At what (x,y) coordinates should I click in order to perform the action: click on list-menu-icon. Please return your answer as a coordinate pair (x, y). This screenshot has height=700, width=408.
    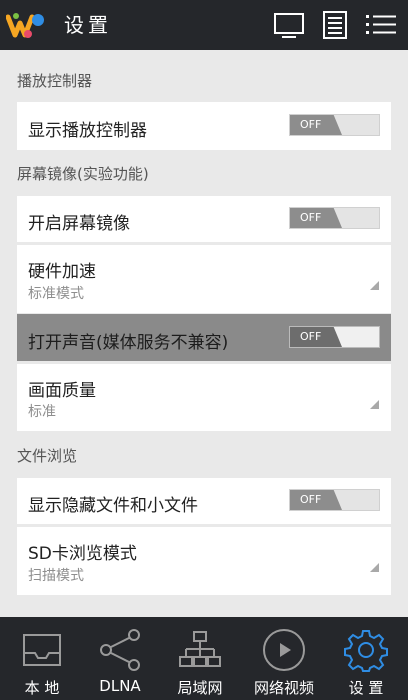
    Looking at the image, I should click on (381, 25).